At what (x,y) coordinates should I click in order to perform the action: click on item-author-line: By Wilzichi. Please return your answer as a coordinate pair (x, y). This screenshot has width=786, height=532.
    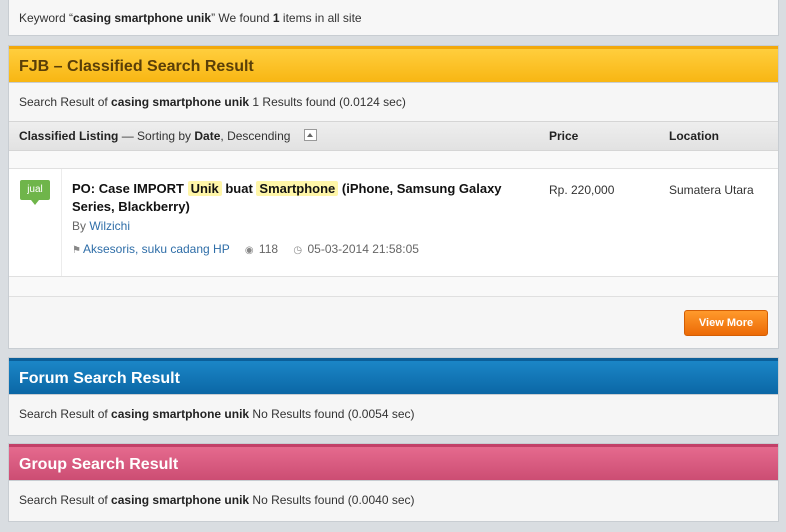
    Looking at the image, I should click on (292, 226).